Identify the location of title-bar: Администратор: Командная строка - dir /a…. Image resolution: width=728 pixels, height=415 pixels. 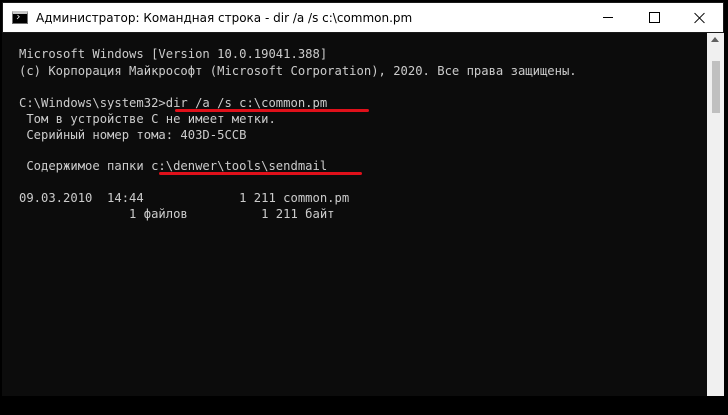
(363, 17).